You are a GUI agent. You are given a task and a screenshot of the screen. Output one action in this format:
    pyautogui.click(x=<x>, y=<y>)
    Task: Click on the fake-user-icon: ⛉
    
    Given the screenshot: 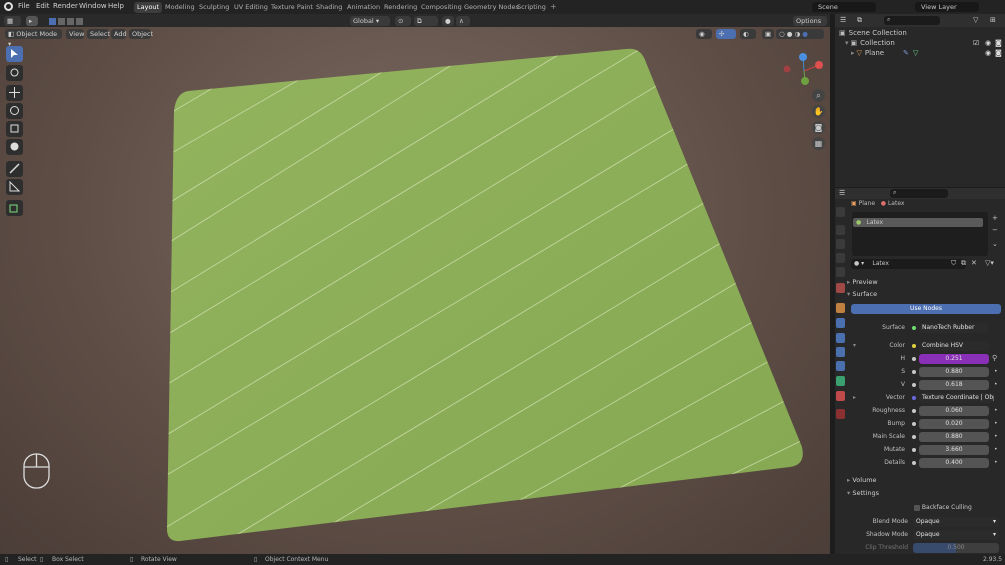 What is the action you would take?
    pyautogui.click(x=953, y=263)
    